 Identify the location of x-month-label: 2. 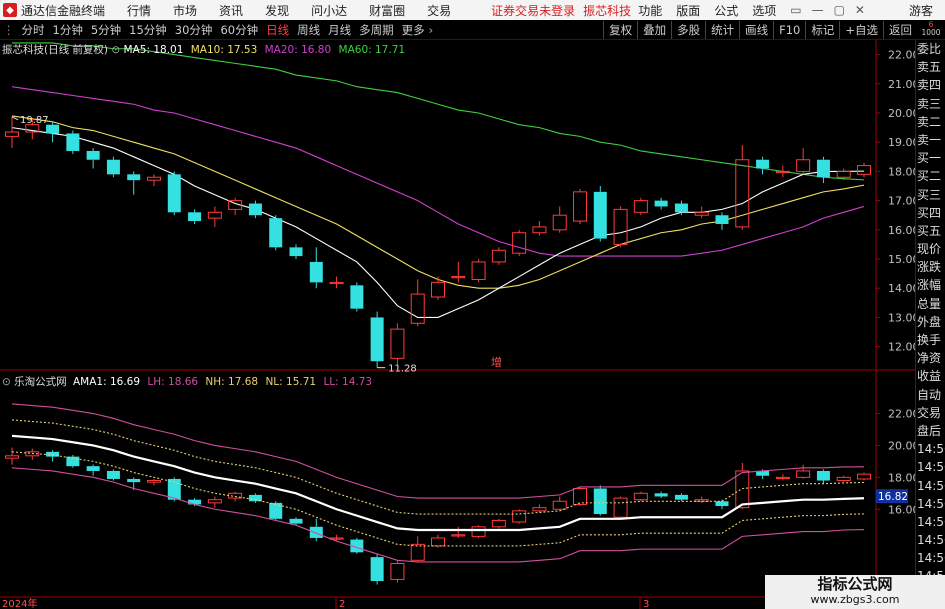
(342, 604).